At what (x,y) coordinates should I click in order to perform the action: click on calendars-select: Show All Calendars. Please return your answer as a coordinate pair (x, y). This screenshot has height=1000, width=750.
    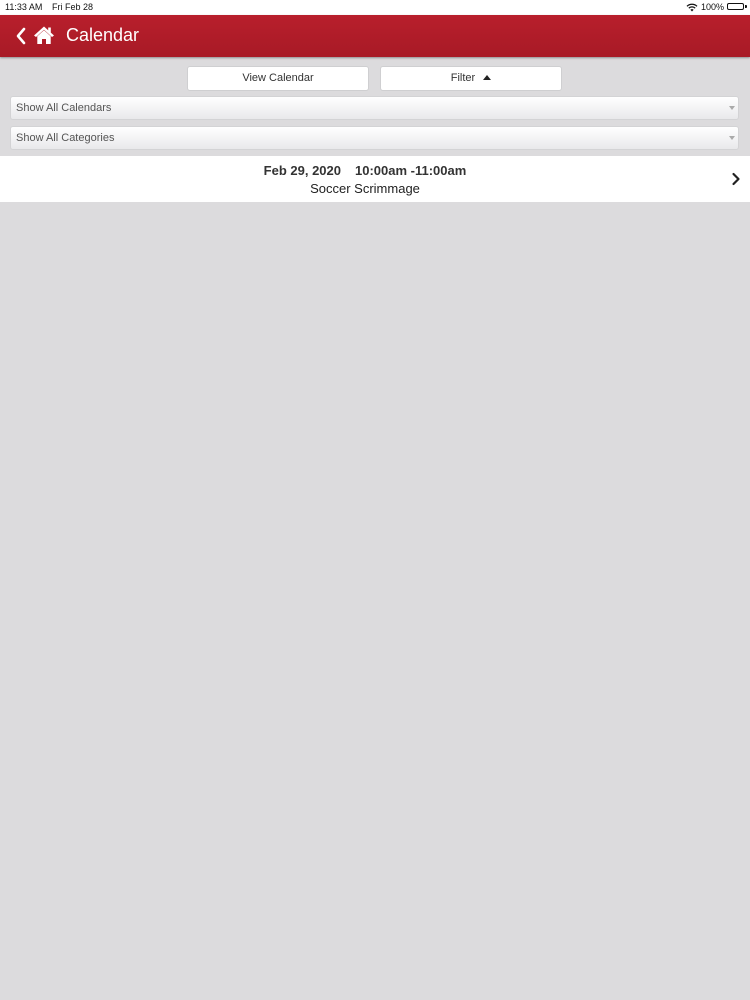
    Looking at the image, I should click on (374, 108).